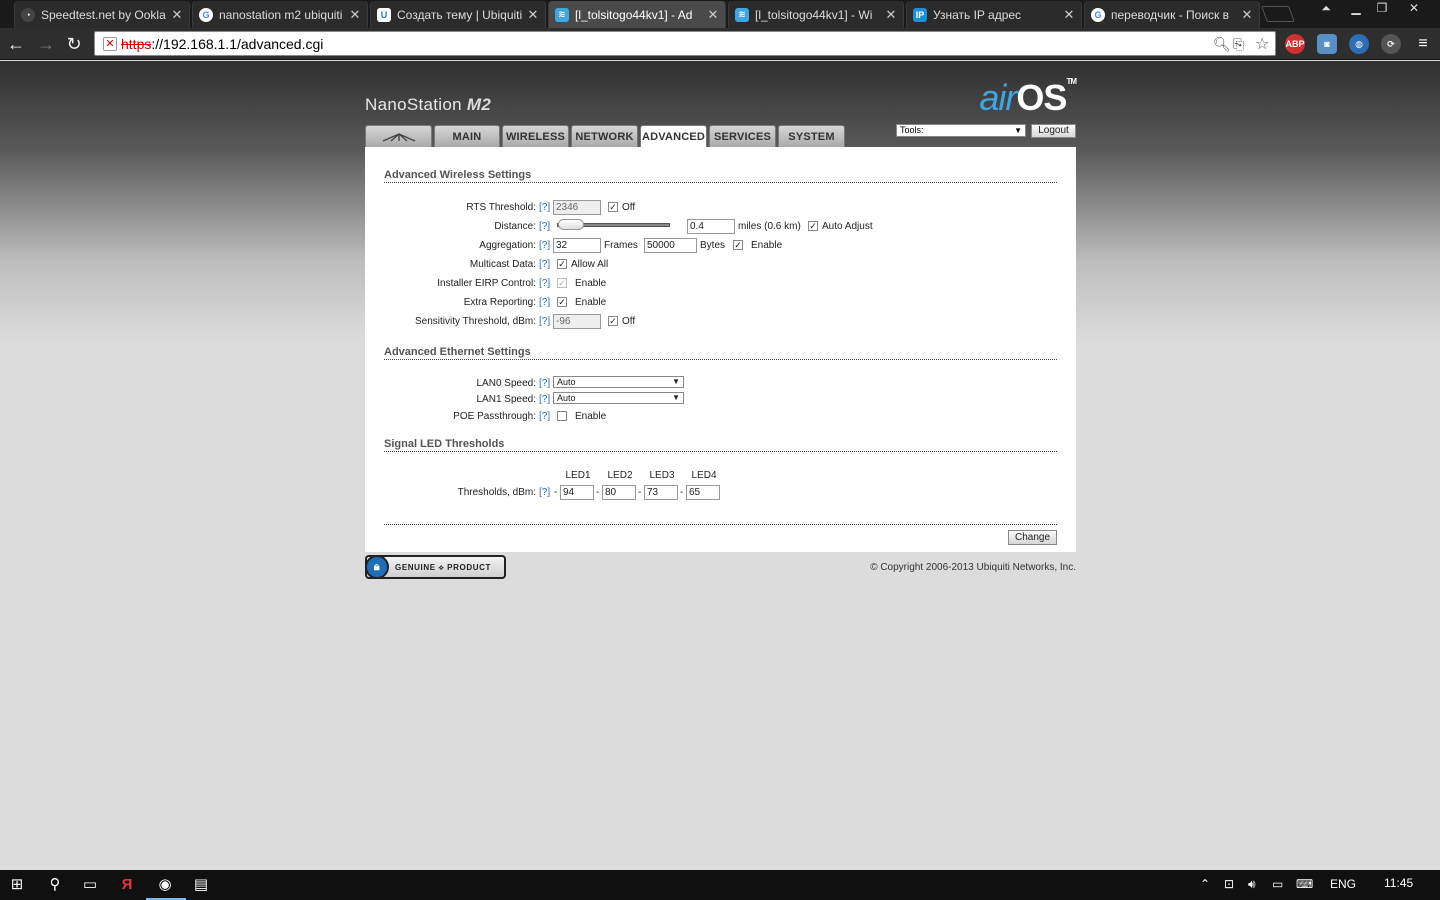  I want to click on poe-enable-checkbox, so click(562, 416).